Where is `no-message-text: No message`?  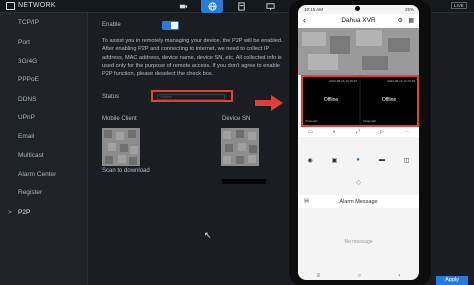 no-message-text: No message is located at coordinates (358, 242).